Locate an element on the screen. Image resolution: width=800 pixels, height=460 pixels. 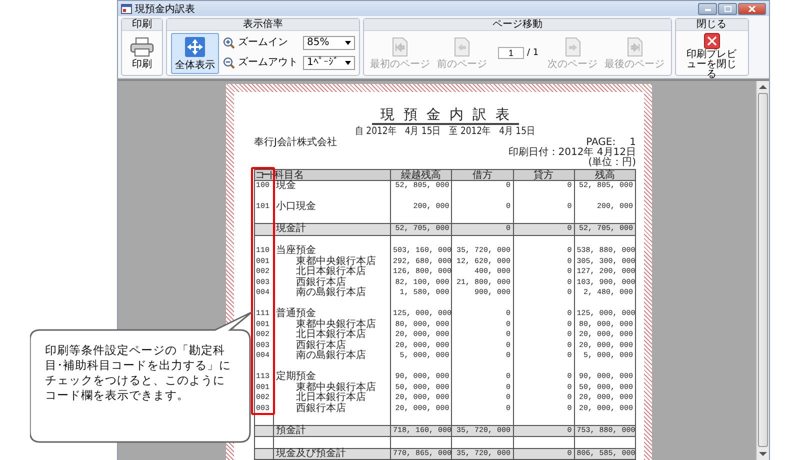
maximize-icon is located at coordinates (728, 9).